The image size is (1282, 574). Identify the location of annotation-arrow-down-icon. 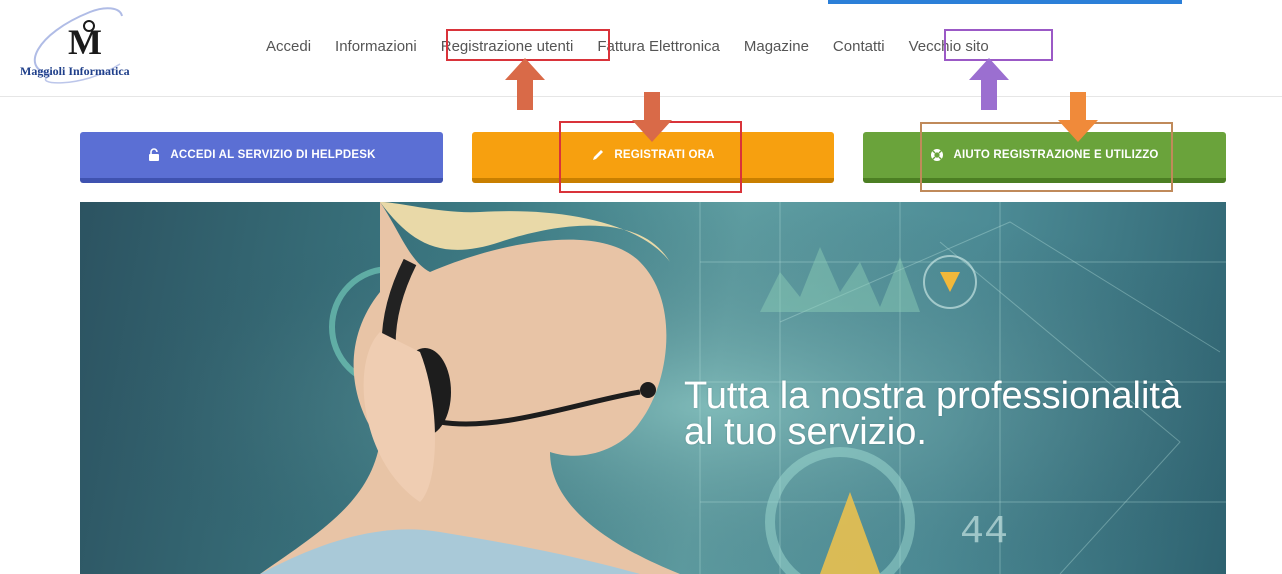
(652, 117).